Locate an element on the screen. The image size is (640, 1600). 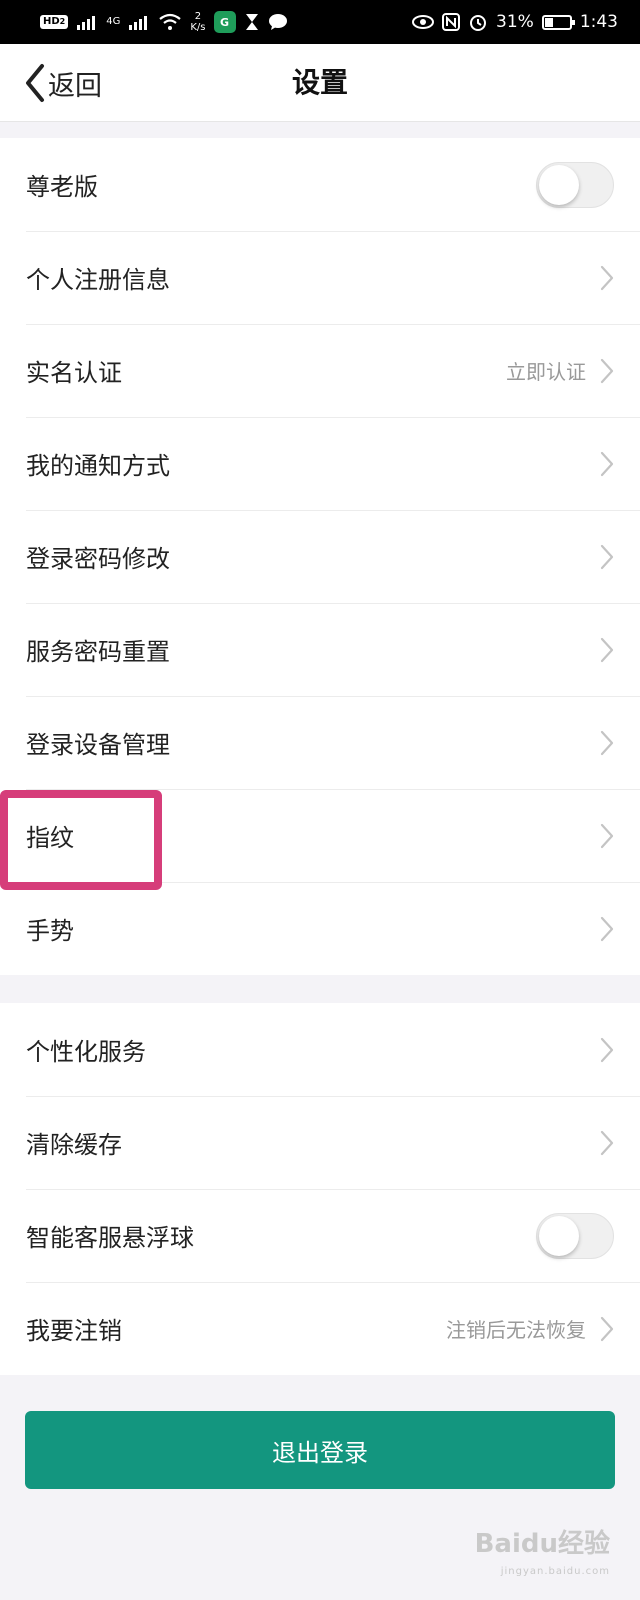
status-left: HD2 4G 2 K/s G is located at coordinates (164, 22).